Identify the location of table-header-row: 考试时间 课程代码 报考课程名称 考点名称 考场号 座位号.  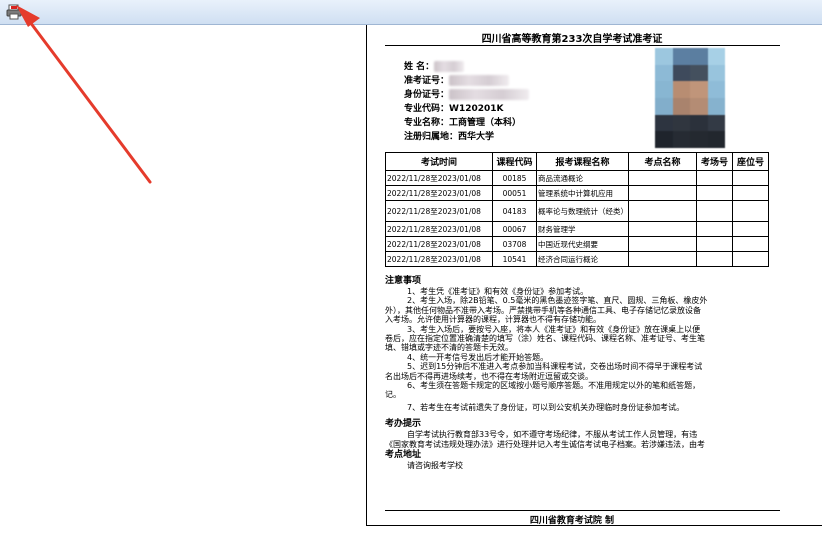
(577, 161).